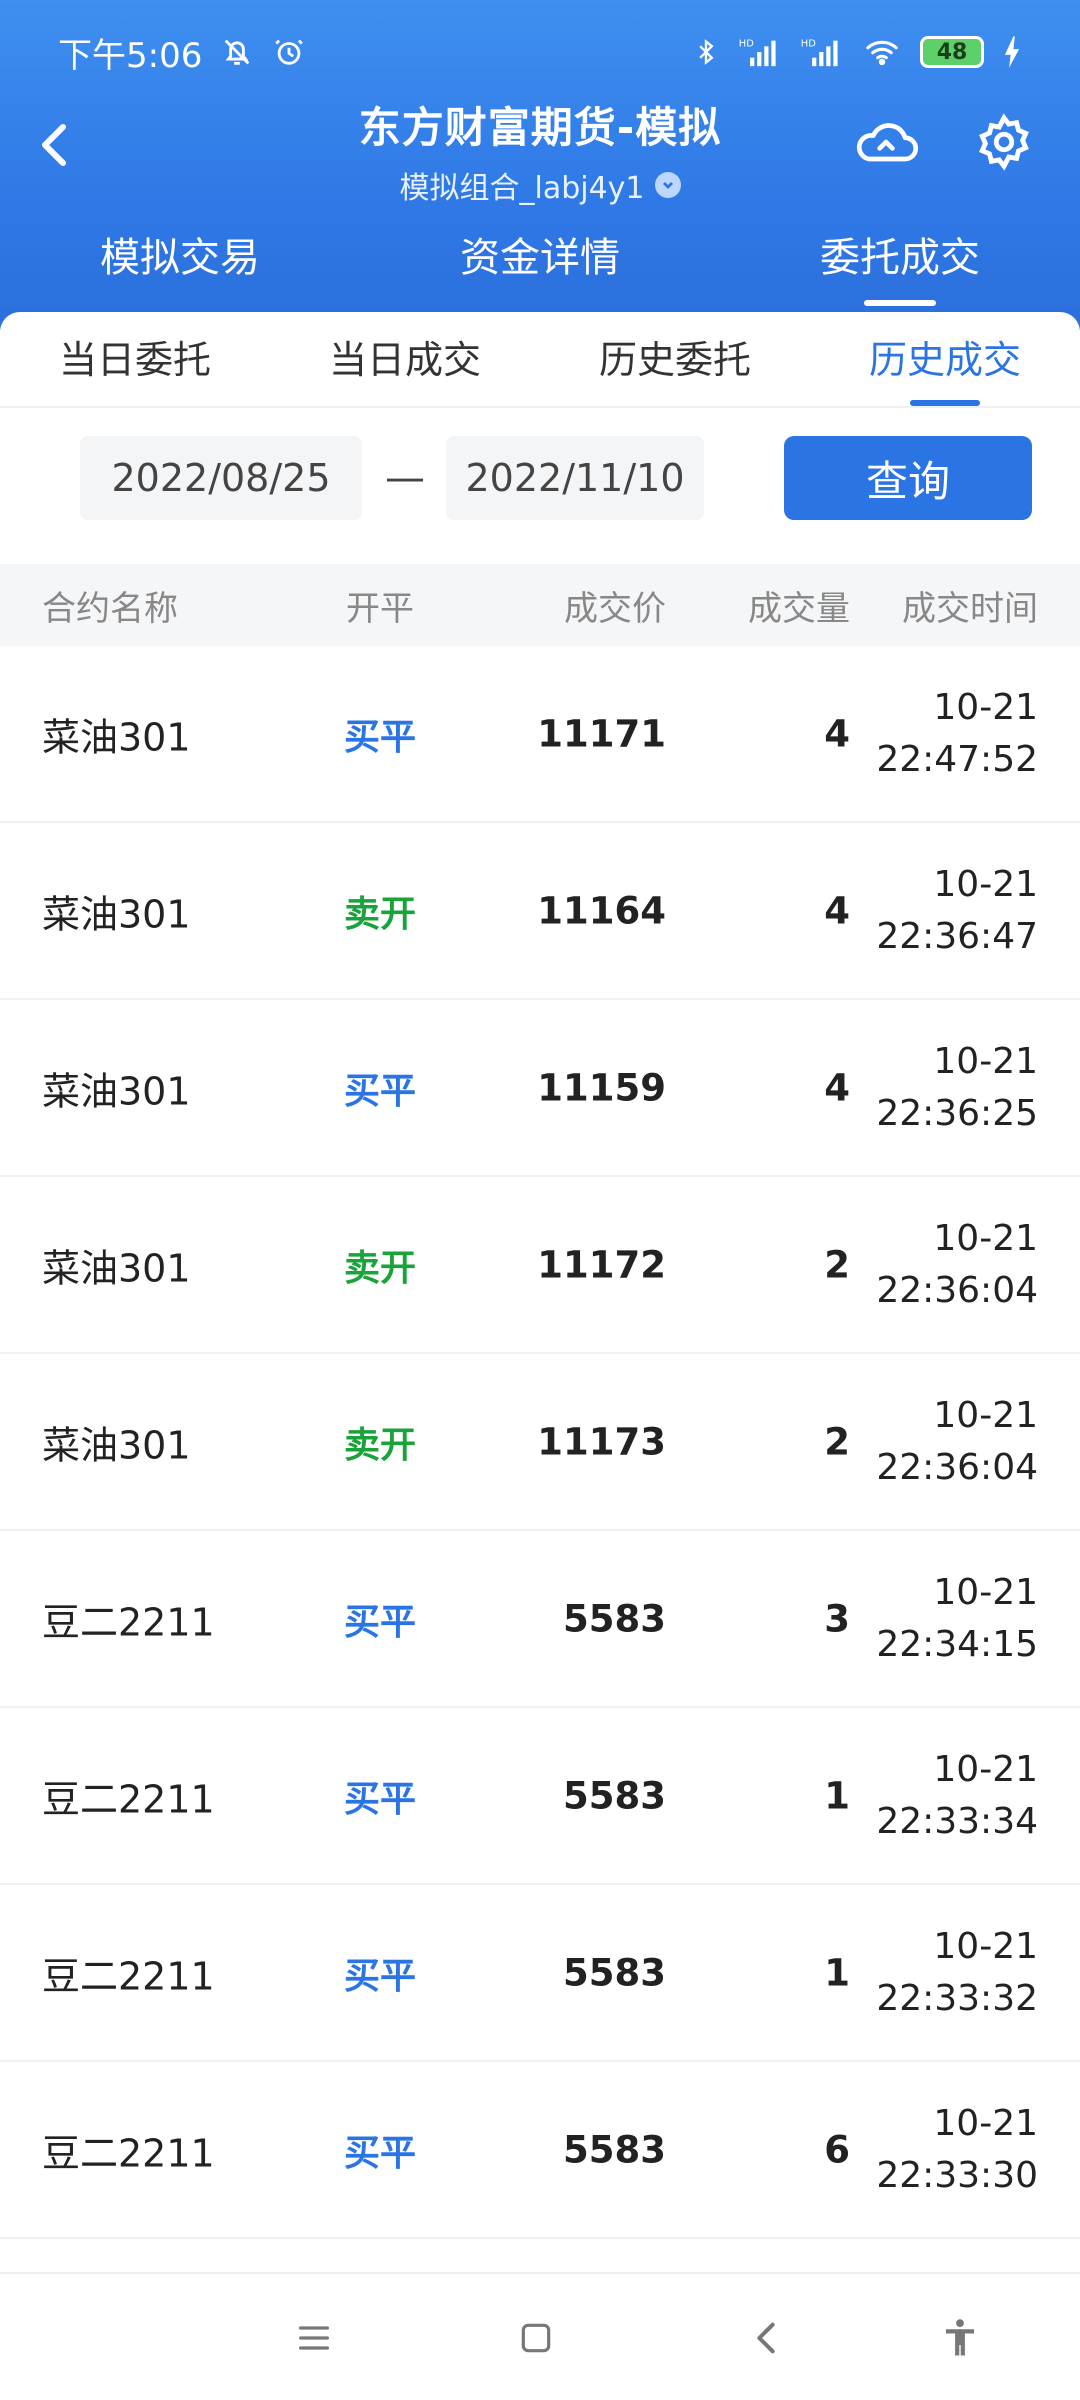 The width and height of the screenshot is (1080, 2400). Describe the element at coordinates (540, 605) in the screenshot. I see `table-header: 合约名称 开平 成交价 成交量 成交时间` at that location.